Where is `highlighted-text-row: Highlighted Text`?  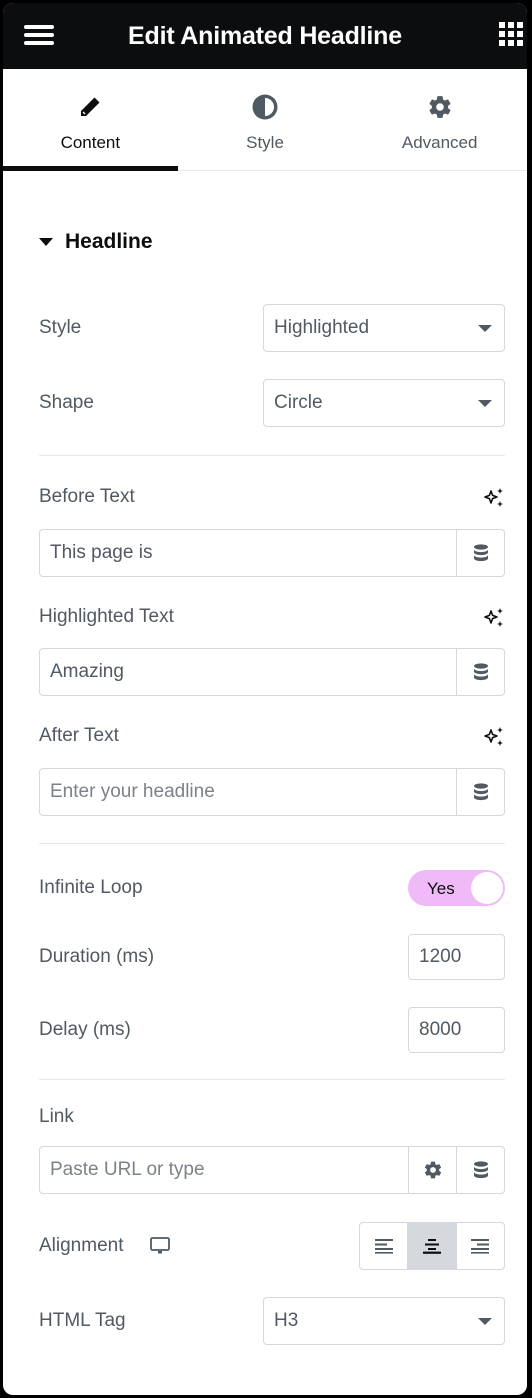 highlighted-text-row: Highlighted Text is located at coordinates (272, 617).